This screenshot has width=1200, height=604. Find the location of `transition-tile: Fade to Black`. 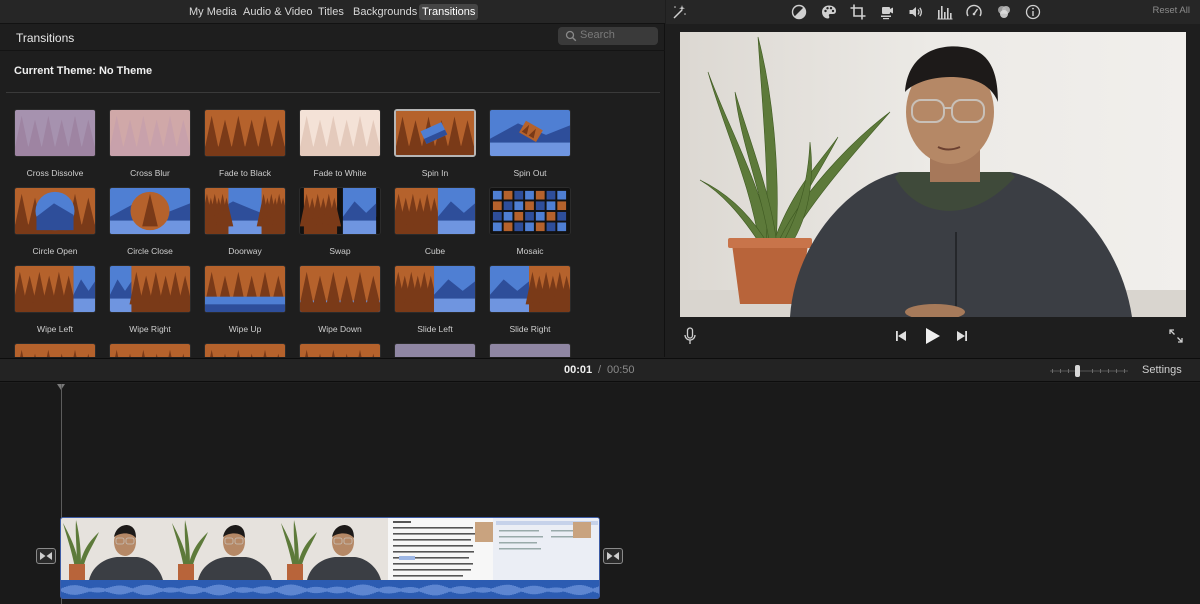

transition-tile: Fade to Black is located at coordinates (245, 144).